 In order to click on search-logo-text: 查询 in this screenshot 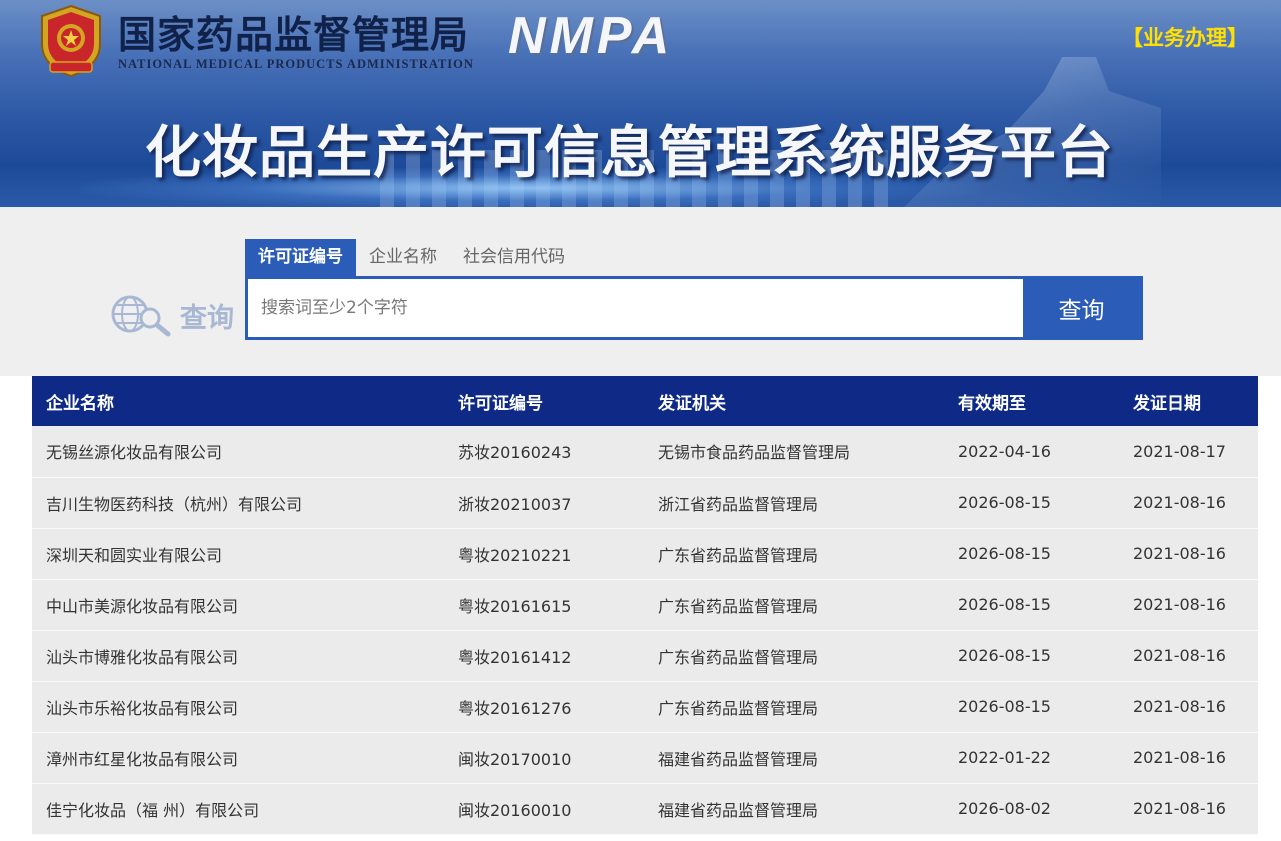, I will do `click(207, 318)`.